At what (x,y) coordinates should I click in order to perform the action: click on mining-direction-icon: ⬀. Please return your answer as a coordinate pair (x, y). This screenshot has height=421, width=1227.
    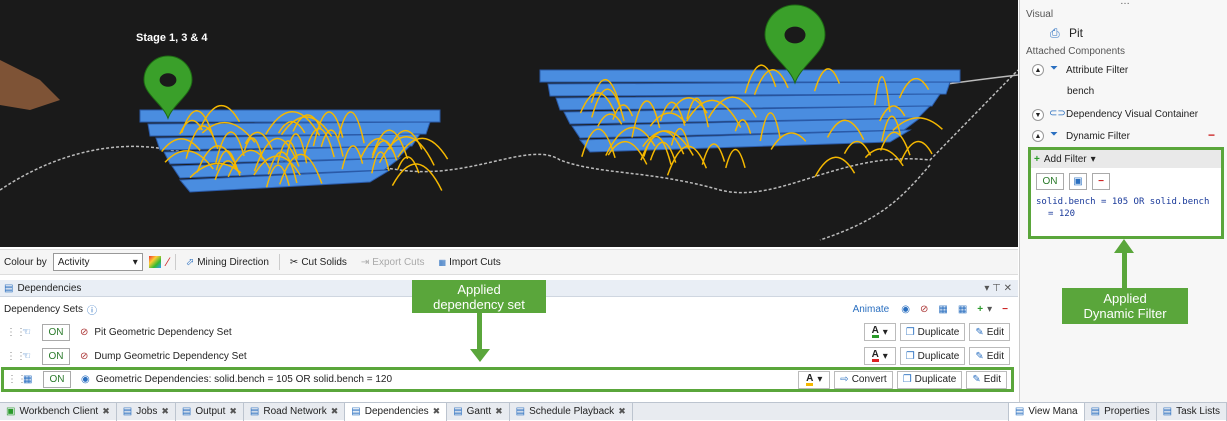
    Looking at the image, I should click on (190, 262).